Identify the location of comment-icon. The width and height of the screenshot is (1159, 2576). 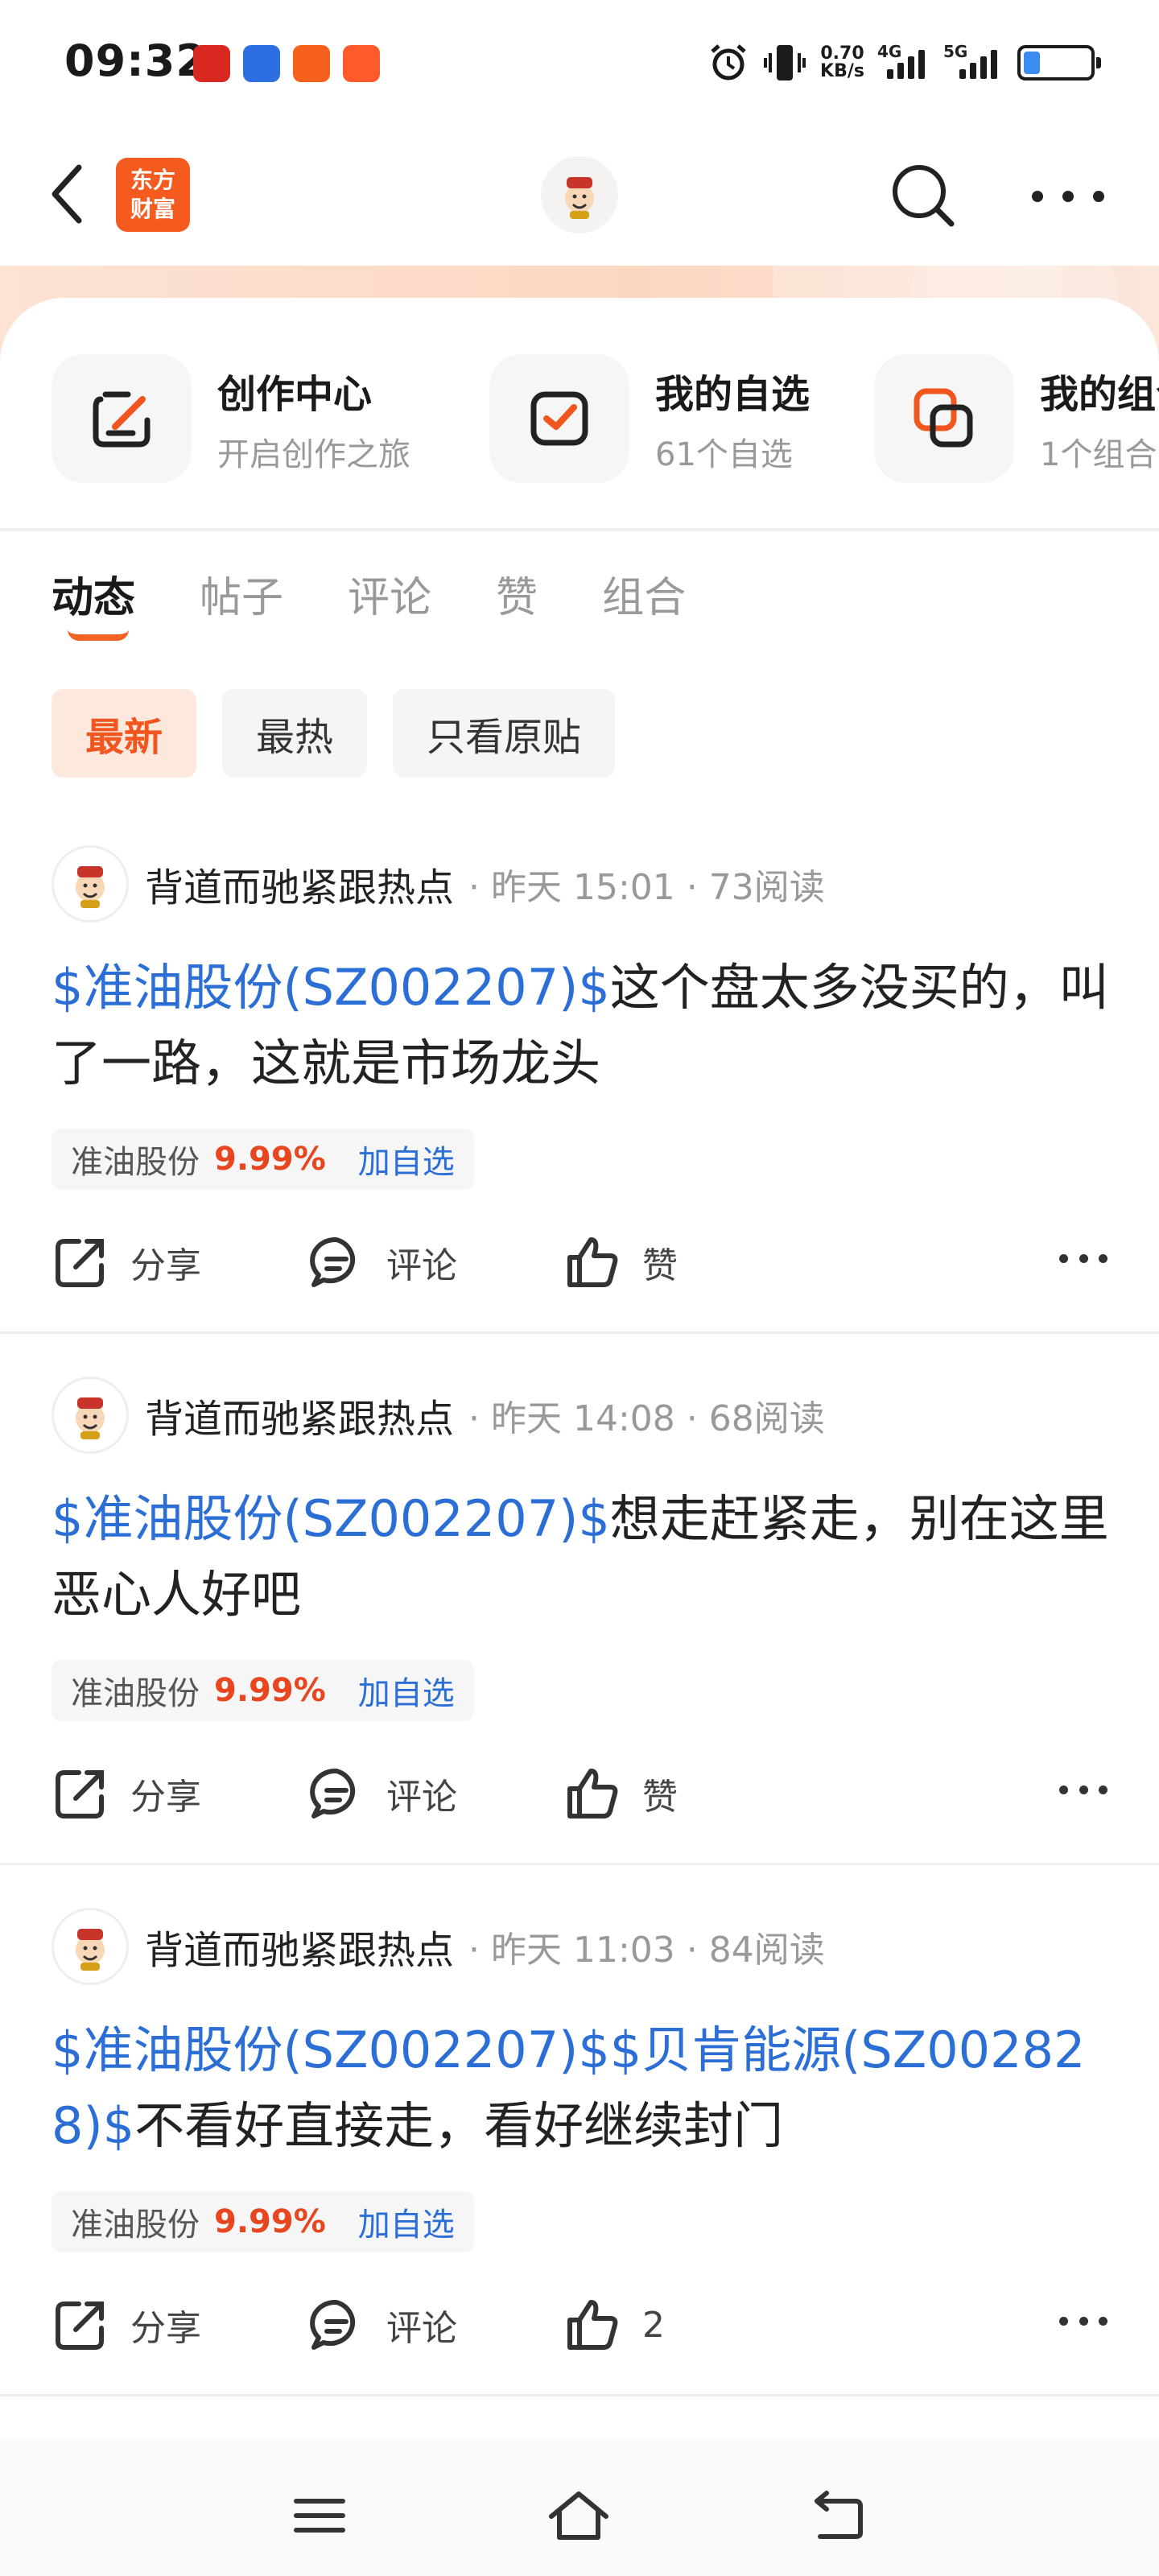
(333, 1261).